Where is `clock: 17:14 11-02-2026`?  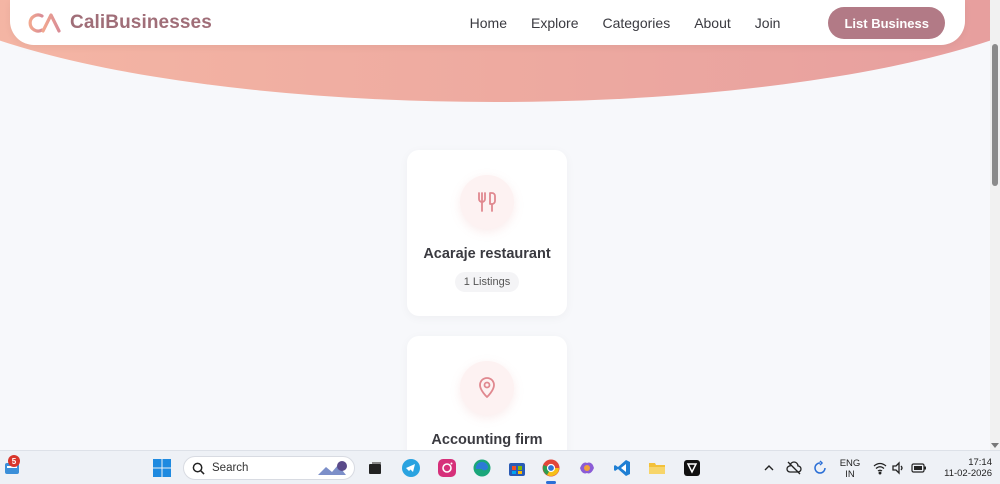
clock: 17:14 11-02-2026 is located at coordinates (963, 468).